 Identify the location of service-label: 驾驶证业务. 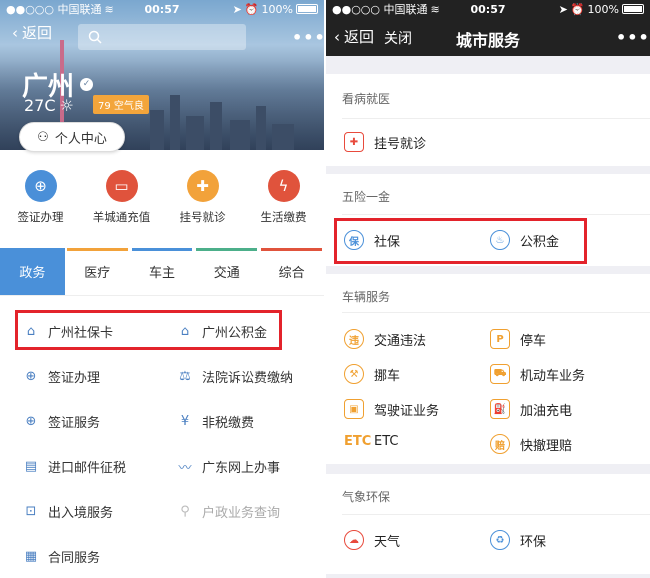
(407, 411).